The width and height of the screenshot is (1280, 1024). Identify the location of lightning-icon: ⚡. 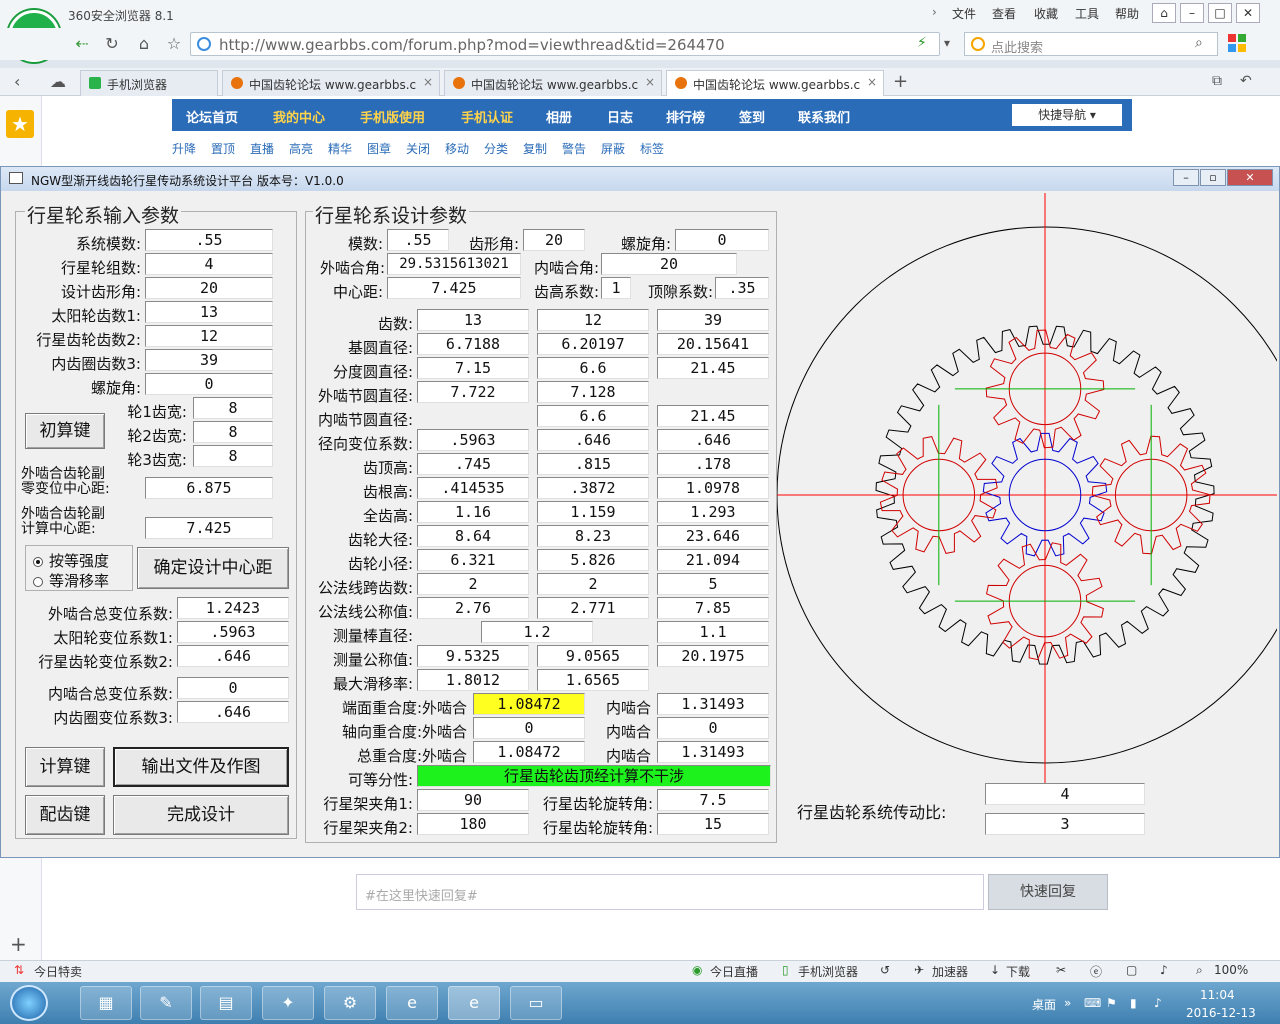
(922, 43).